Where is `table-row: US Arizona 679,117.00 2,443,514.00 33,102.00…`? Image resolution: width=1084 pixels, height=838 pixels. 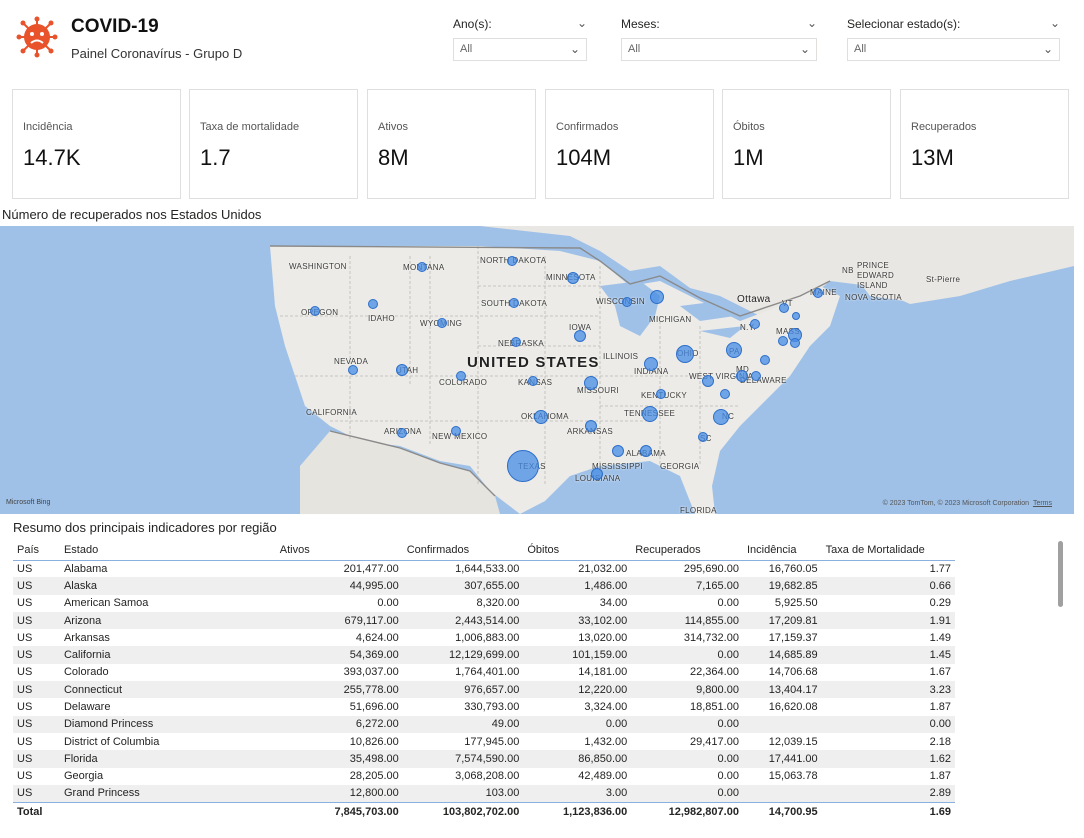 table-row: US Arizona 679,117.00 2,443,514.00 33,102.00… is located at coordinates (484, 620).